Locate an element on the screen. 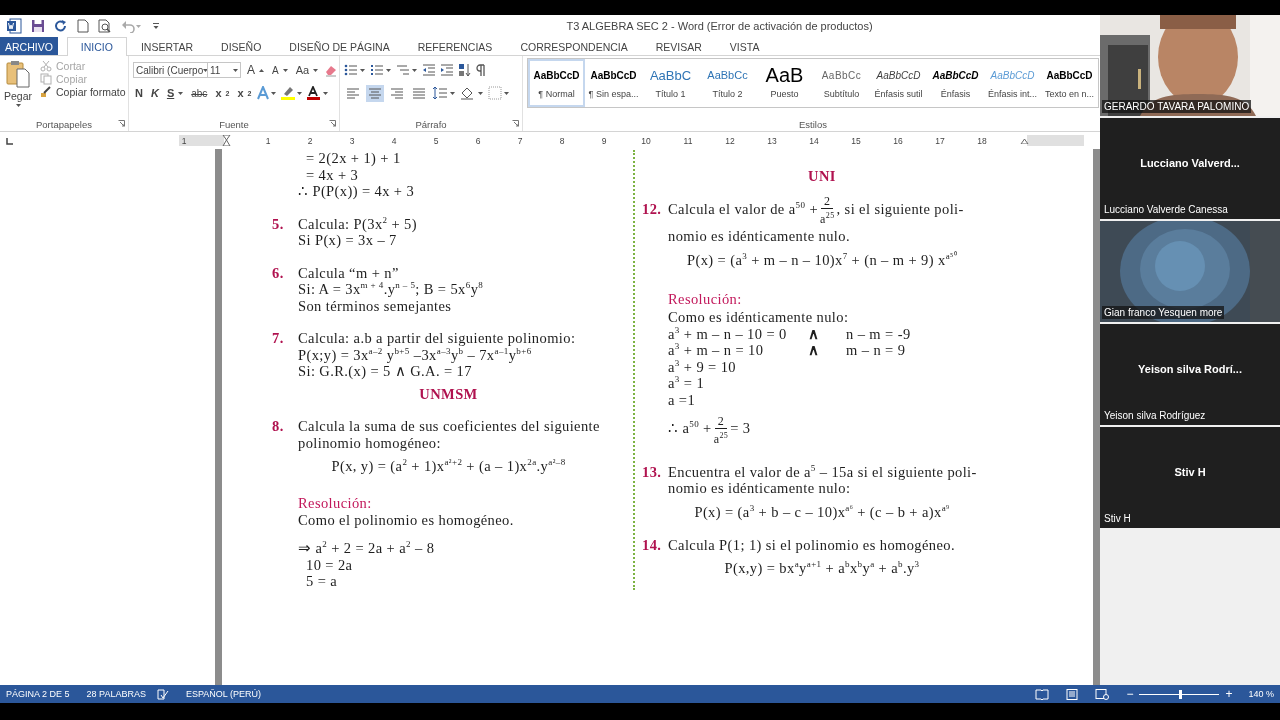 This screenshot has height=720, width=1280. math-expression: Calcula el valor de a$^{50}$ + 2 a$^{25}$, si el siguiente poli- is located at coordinates (816, 210).